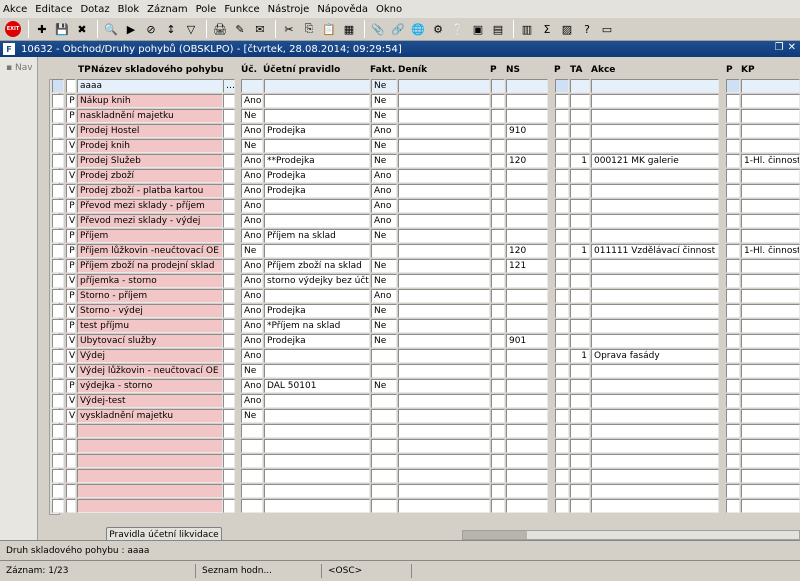 The width and height of the screenshot is (800, 581). Describe the element at coordinates (150, 356) in the screenshot. I see `cell-name: Výdej` at that location.